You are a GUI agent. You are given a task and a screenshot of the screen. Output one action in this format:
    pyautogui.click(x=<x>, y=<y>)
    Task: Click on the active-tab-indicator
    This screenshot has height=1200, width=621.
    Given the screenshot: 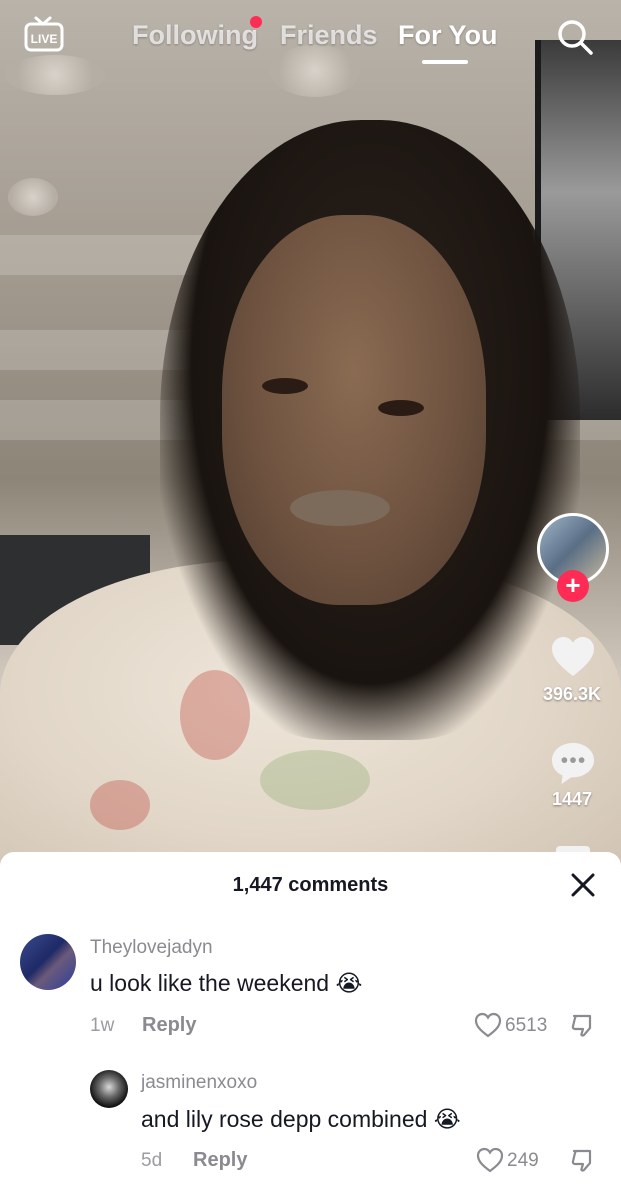 What is the action you would take?
    pyautogui.click(x=445, y=62)
    